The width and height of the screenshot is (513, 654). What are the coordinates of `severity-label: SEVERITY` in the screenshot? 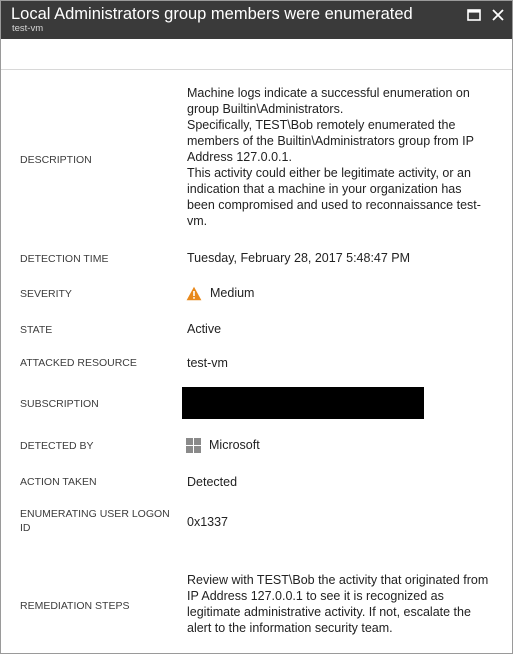 It's located at (46, 294).